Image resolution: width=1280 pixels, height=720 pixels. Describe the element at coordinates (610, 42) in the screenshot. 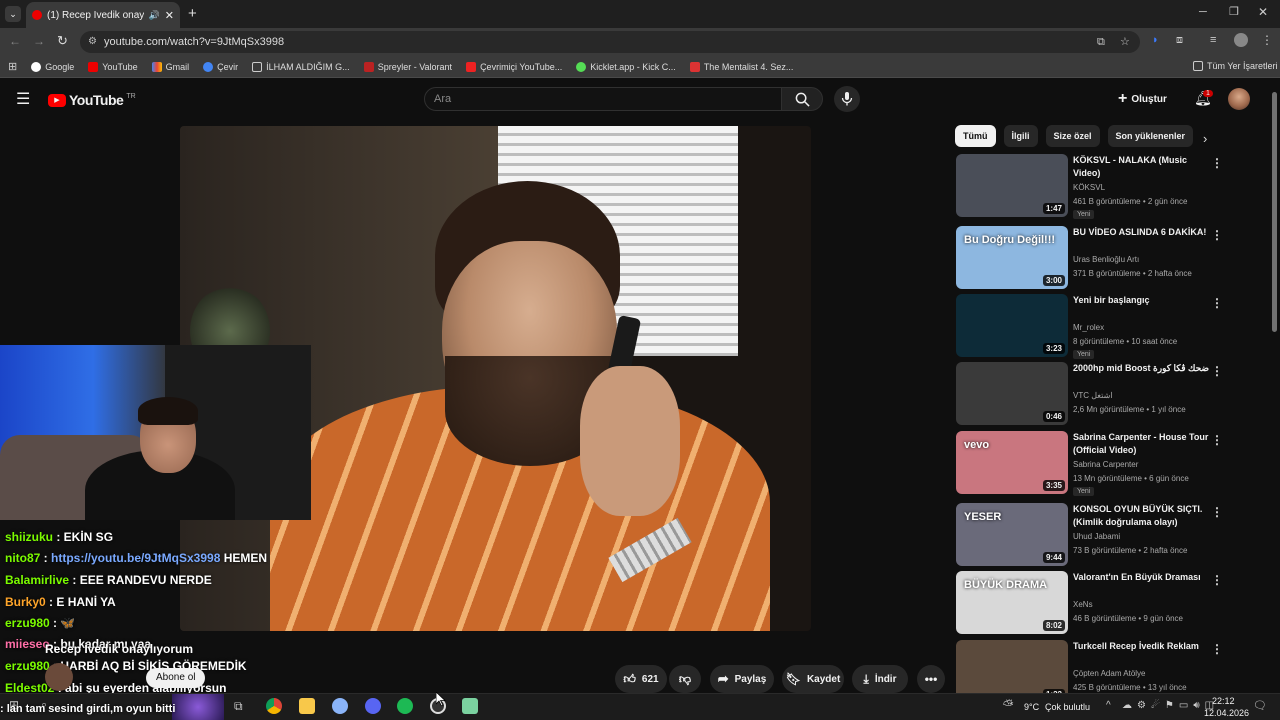

I see `url-bar: ⚙ youtube.com/watch?v=9JtMqSx3998 ⧉ ☆` at that location.